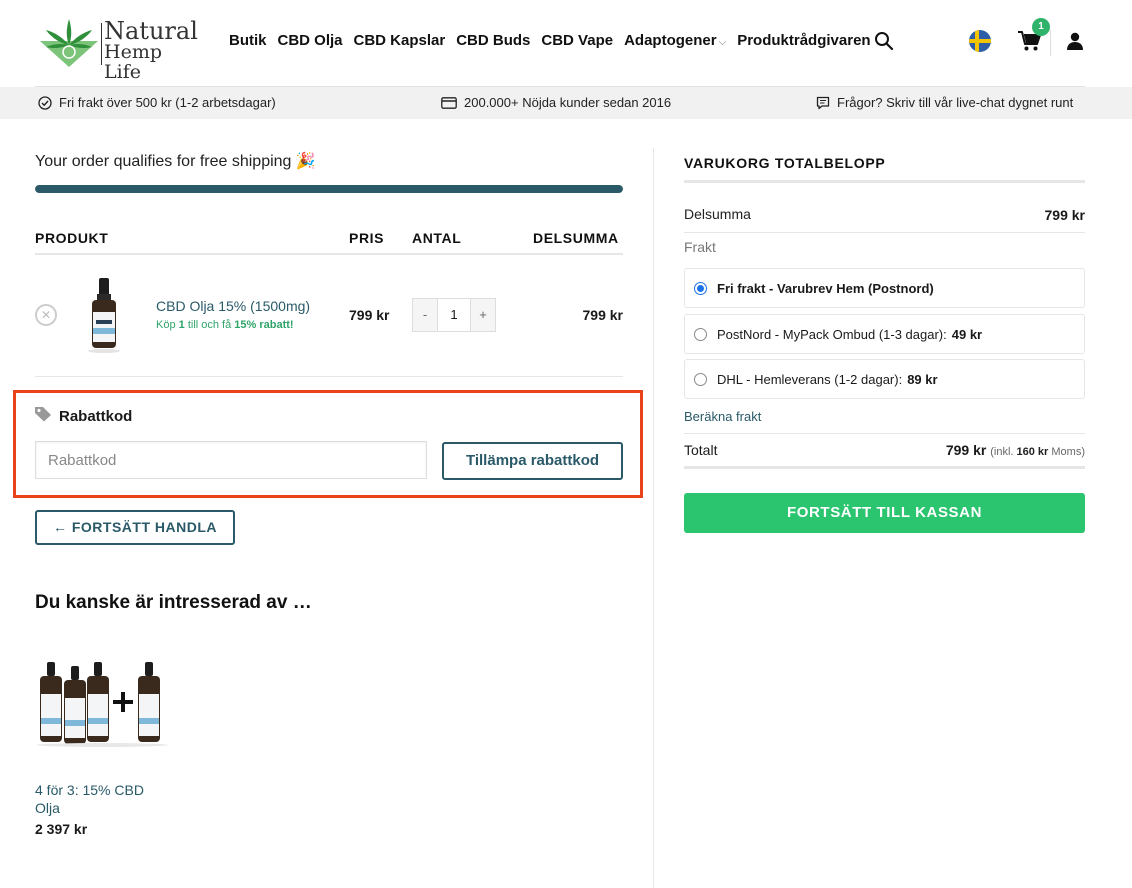  What do you see at coordinates (532, 461) in the screenshot?
I see `apply-coupon-button: Tillämpa rabattkod` at bounding box center [532, 461].